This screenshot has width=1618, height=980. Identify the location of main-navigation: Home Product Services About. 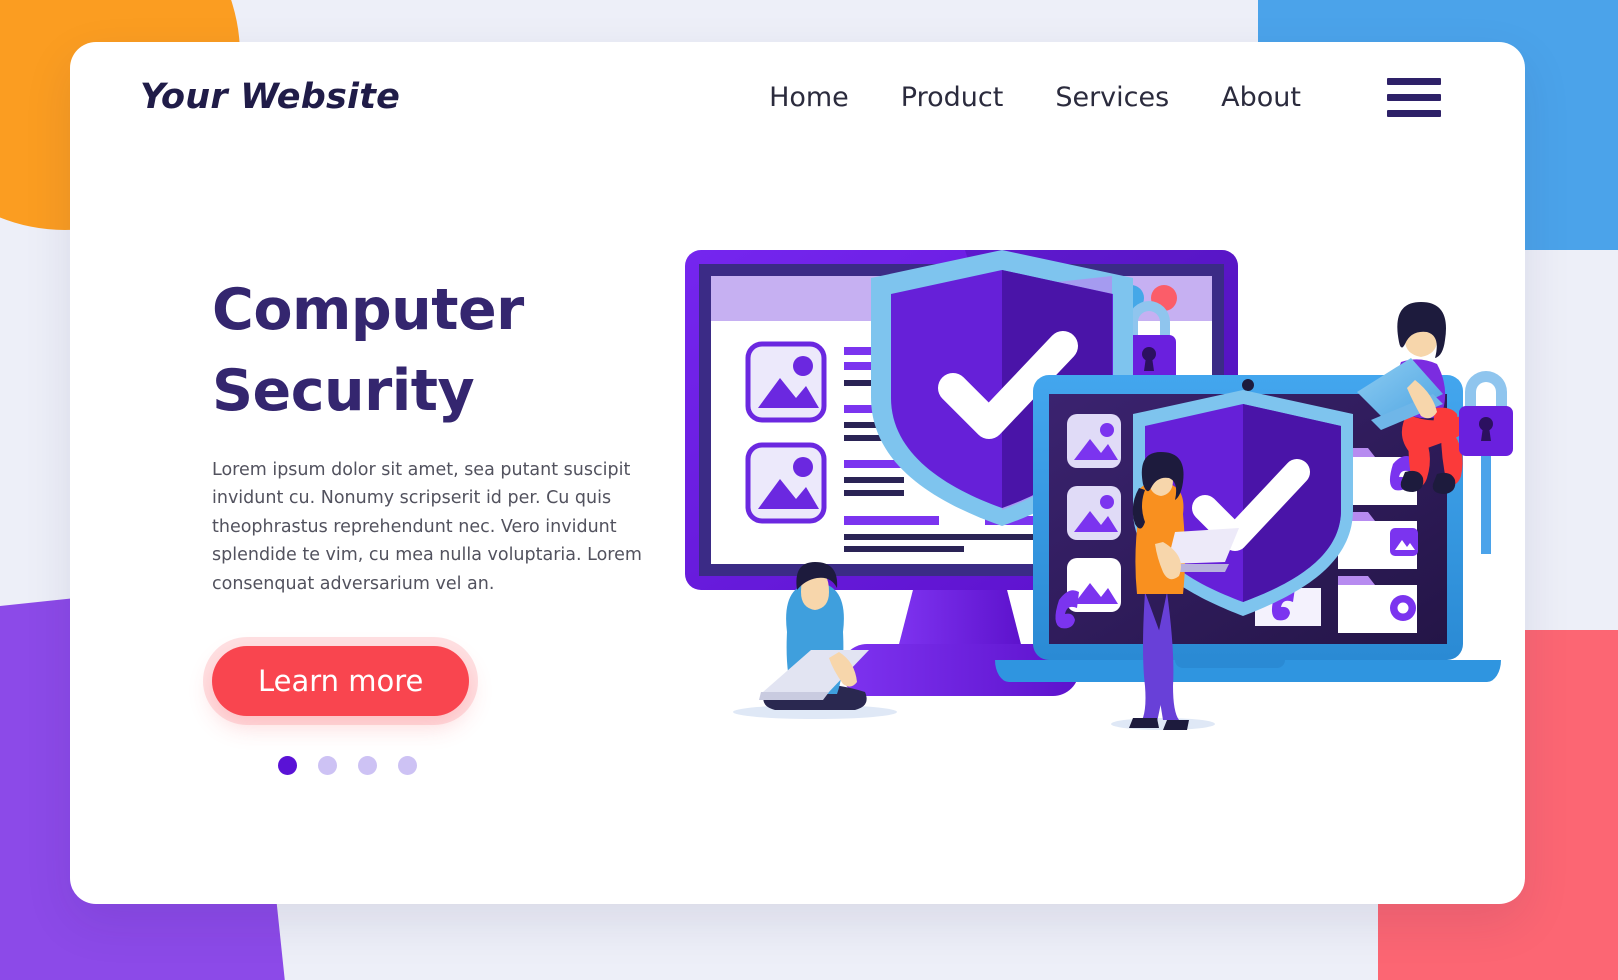
(1105, 97).